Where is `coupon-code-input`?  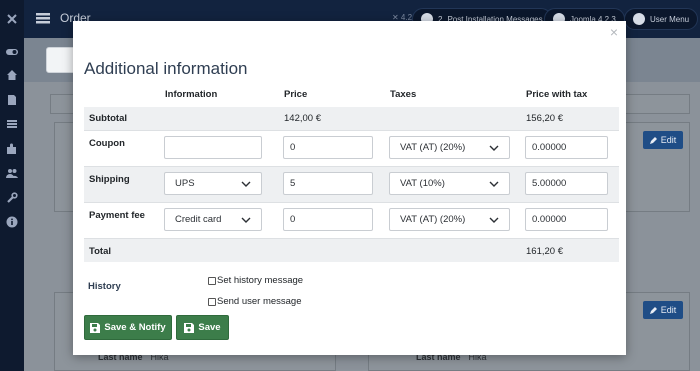
coupon-code-input is located at coordinates (213, 147).